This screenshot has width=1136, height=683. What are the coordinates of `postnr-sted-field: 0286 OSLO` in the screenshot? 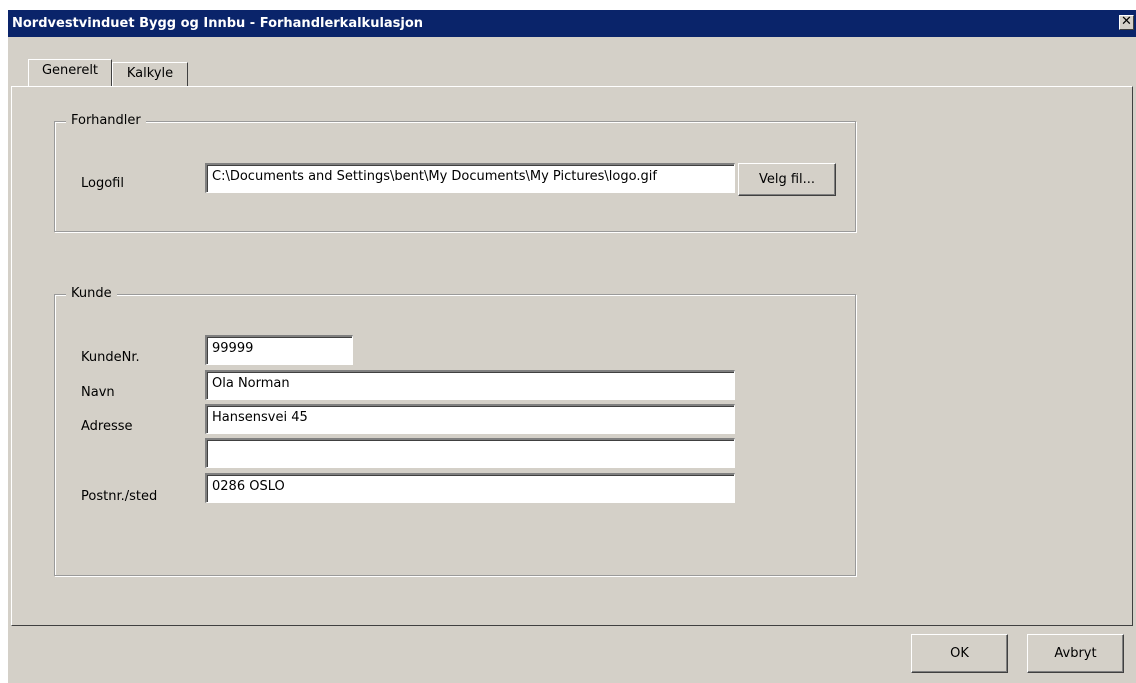 It's located at (470, 488).